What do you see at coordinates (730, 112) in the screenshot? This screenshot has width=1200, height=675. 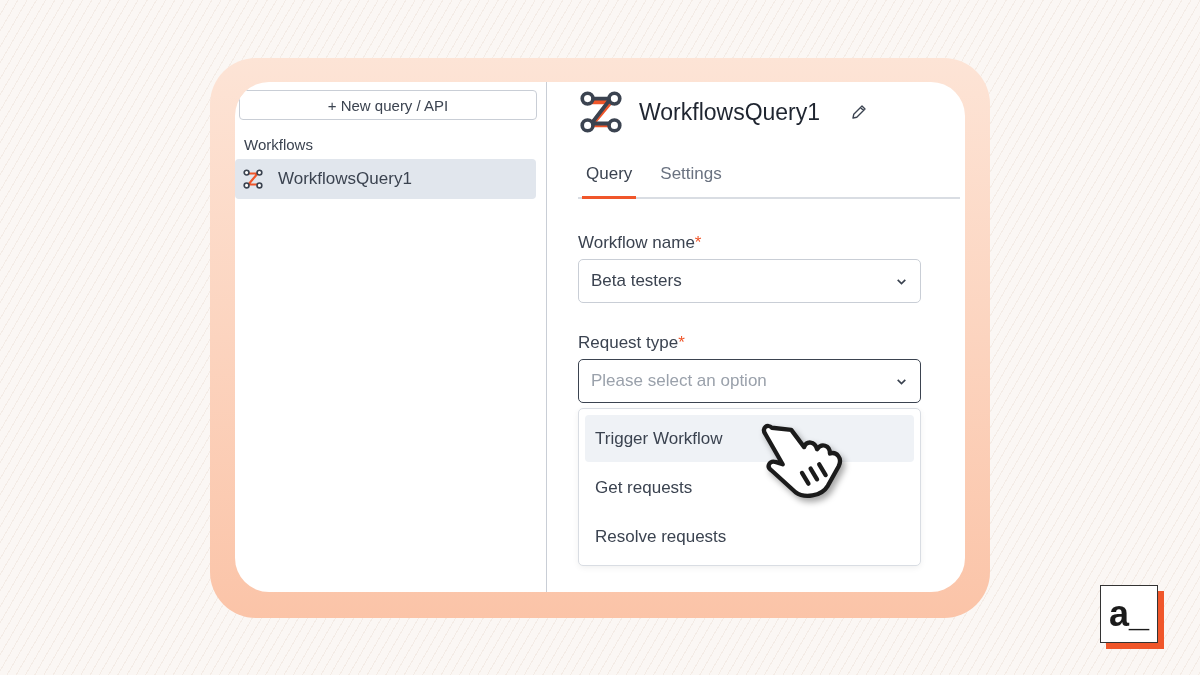 I see `query-title: WorkflowsQuery1` at bounding box center [730, 112].